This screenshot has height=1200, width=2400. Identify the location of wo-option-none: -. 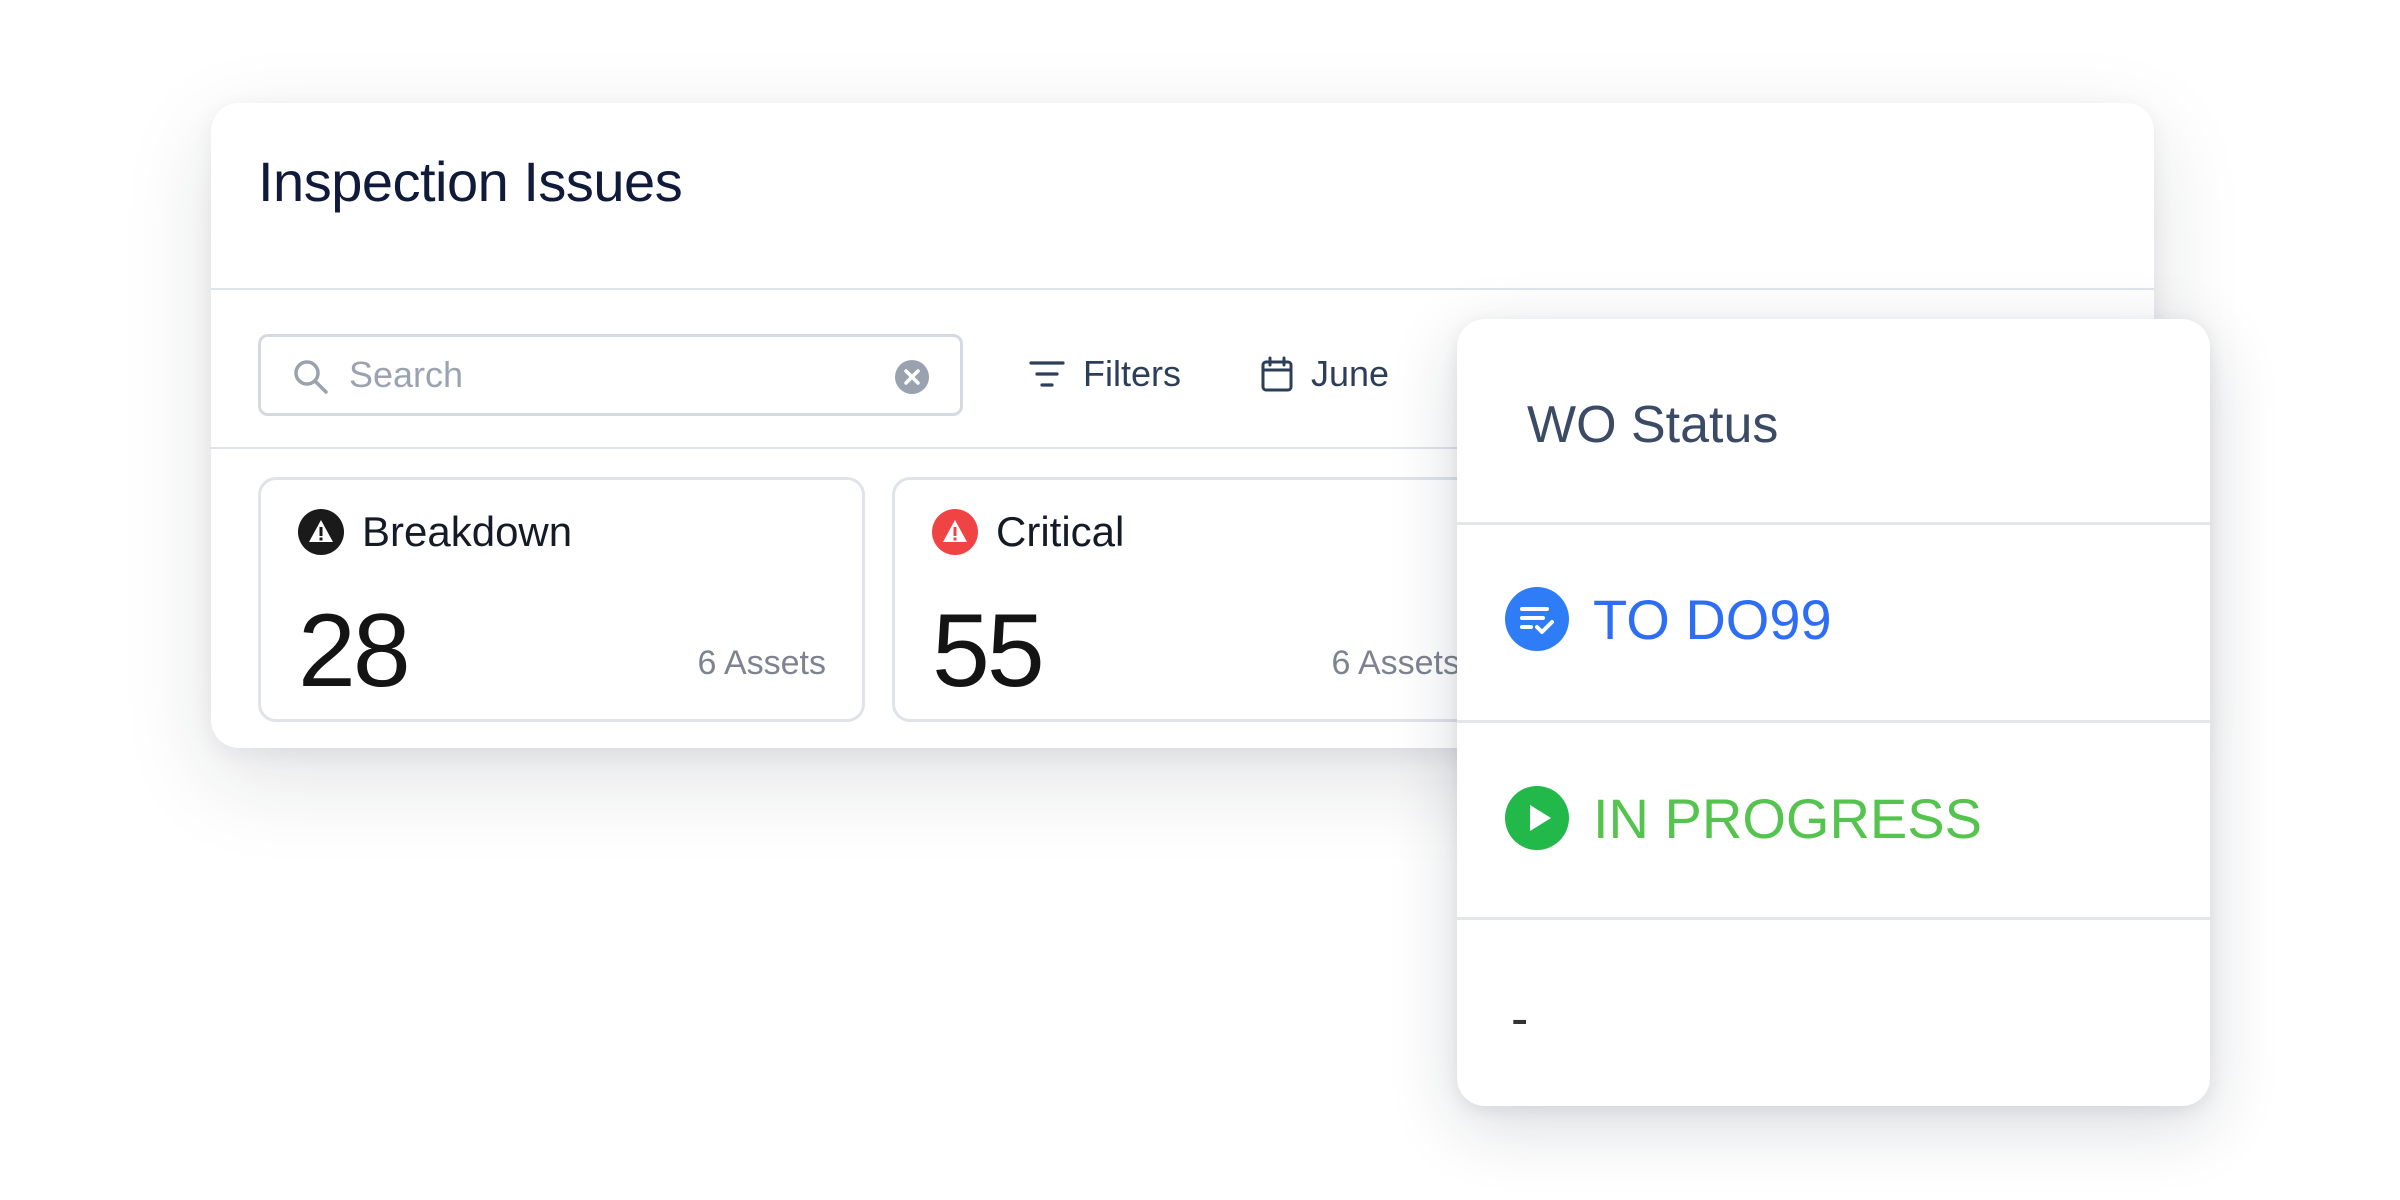
(1519, 1019).